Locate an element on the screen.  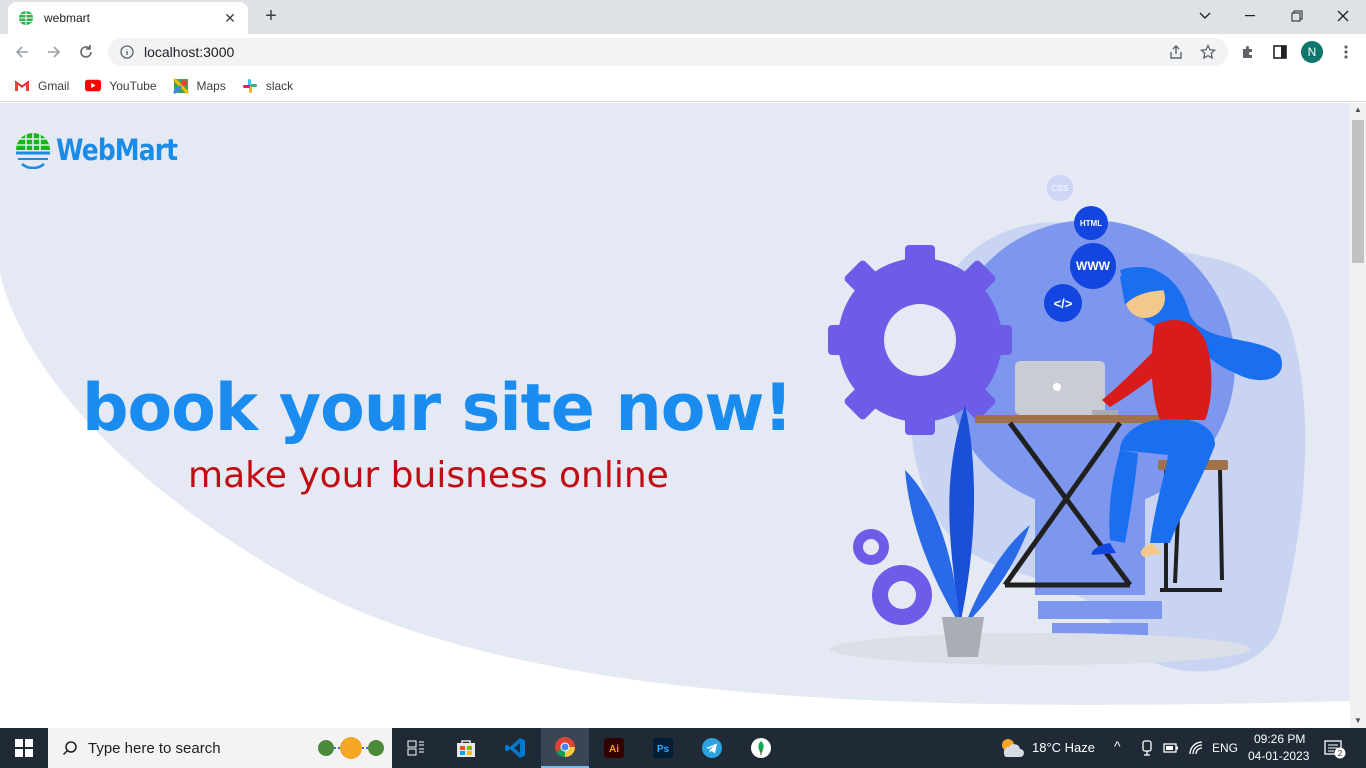
tab-search-chevron-icon is located at coordinates (1205, 16).